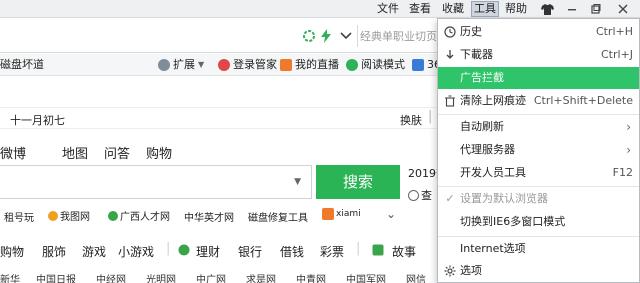 Image resolution: width=640 pixels, height=283 pixels. Describe the element at coordinates (450, 55) in the screenshot. I see `download-icon` at that location.